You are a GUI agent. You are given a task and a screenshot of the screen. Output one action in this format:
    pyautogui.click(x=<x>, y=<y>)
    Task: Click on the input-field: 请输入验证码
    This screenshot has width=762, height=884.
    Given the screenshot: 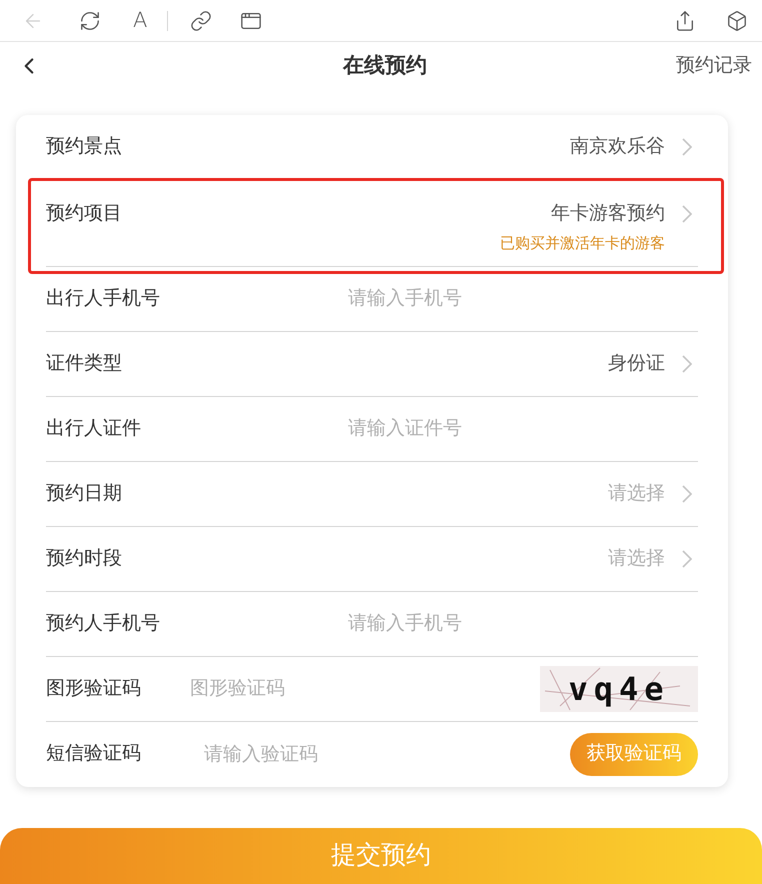 What is the action you would take?
    pyautogui.click(x=387, y=754)
    